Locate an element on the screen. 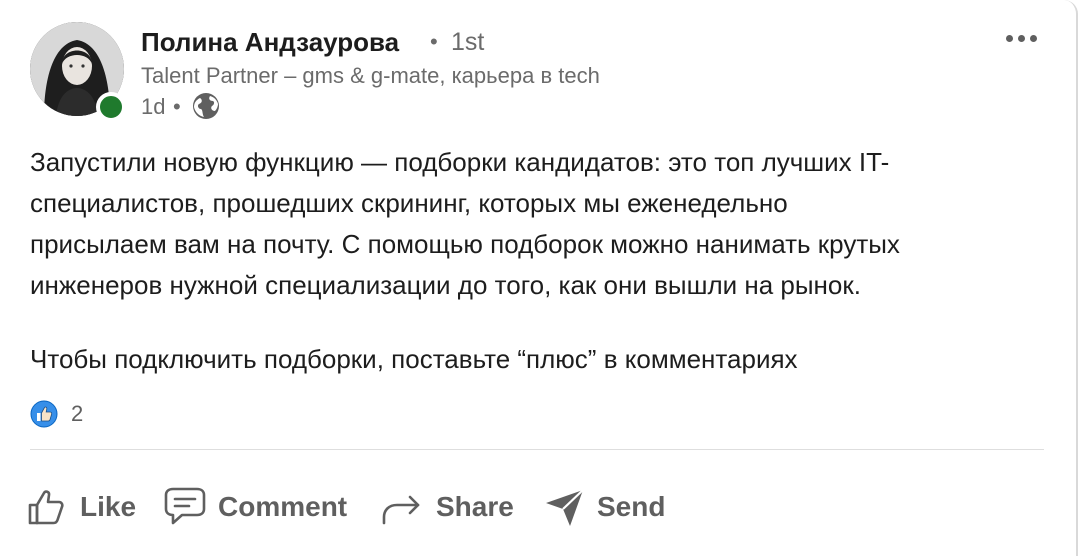 The image size is (1078, 556). connection-degree: 1st is located at coordinates (468, 42).